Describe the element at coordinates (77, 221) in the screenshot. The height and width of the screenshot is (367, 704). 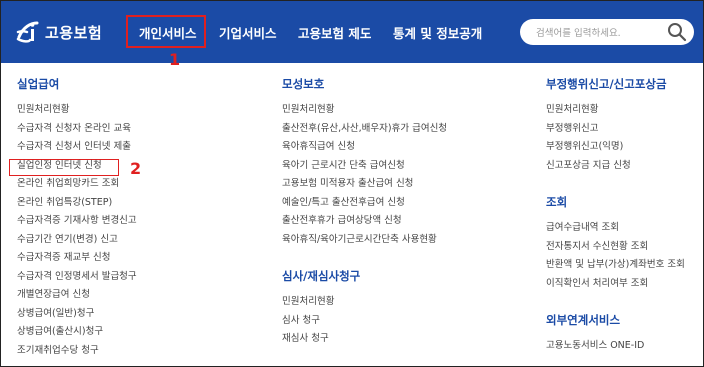
I see `menu-item: 수급자격증 기재사항 변경신고` at that location.